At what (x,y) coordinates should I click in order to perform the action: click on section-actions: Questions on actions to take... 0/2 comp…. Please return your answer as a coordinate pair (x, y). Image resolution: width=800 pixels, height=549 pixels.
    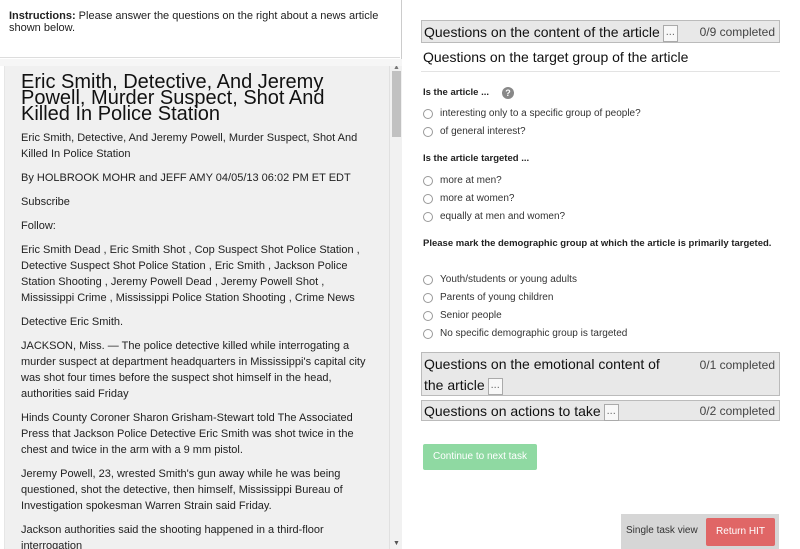
    Looking at the image, I should click on (600, 410).